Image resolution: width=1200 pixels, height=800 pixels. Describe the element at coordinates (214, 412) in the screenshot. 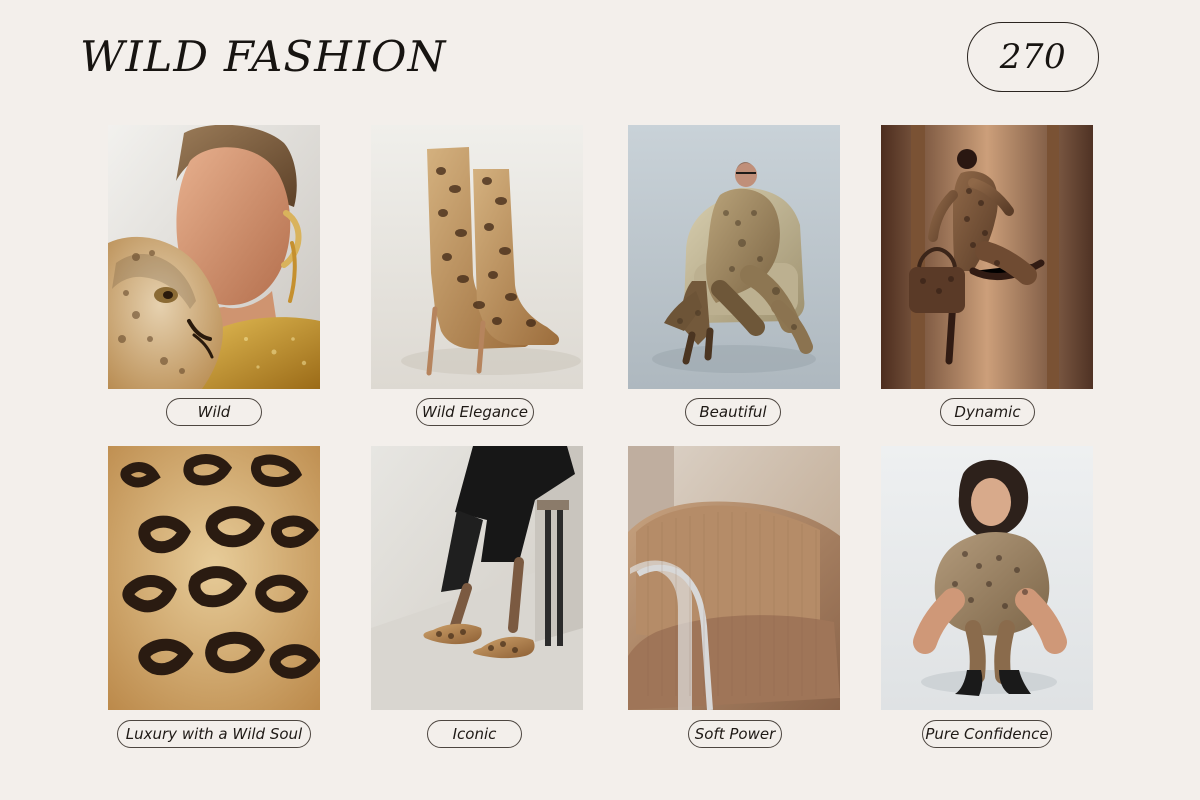

I see `caption-wild: Wild` at that location.